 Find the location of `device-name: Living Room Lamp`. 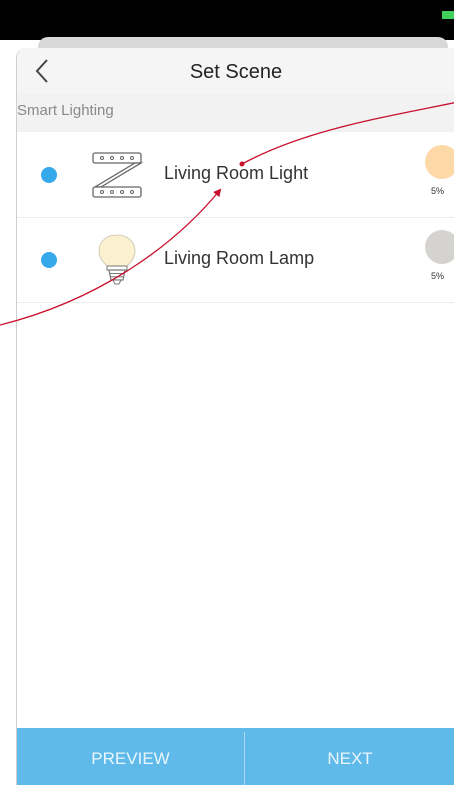

device-name: Living Room Lamp is located at coordinates (239, 258).